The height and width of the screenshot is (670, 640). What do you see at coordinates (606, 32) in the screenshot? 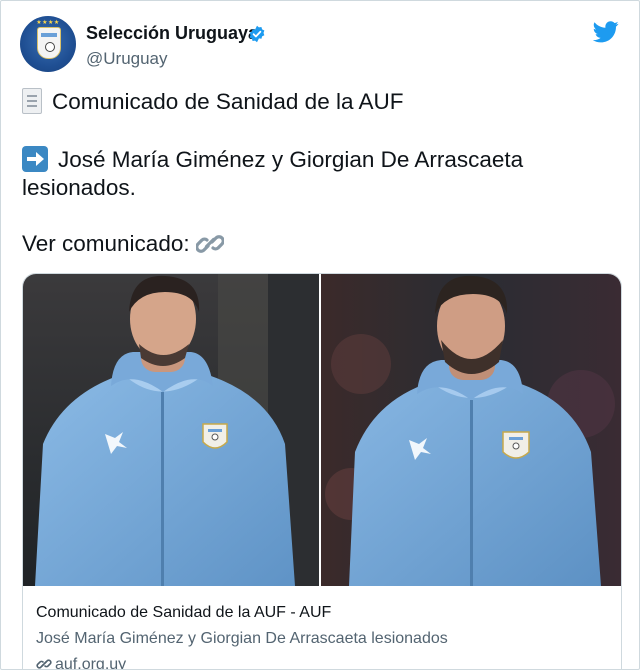
I see `twitter-bird-icon` at bounding box center [606, 32].